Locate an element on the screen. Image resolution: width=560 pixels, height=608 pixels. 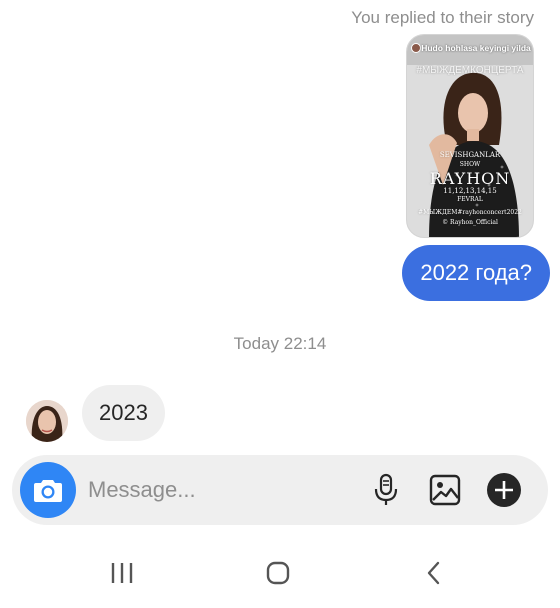
camera-icon is located at coordinates (48, 491).